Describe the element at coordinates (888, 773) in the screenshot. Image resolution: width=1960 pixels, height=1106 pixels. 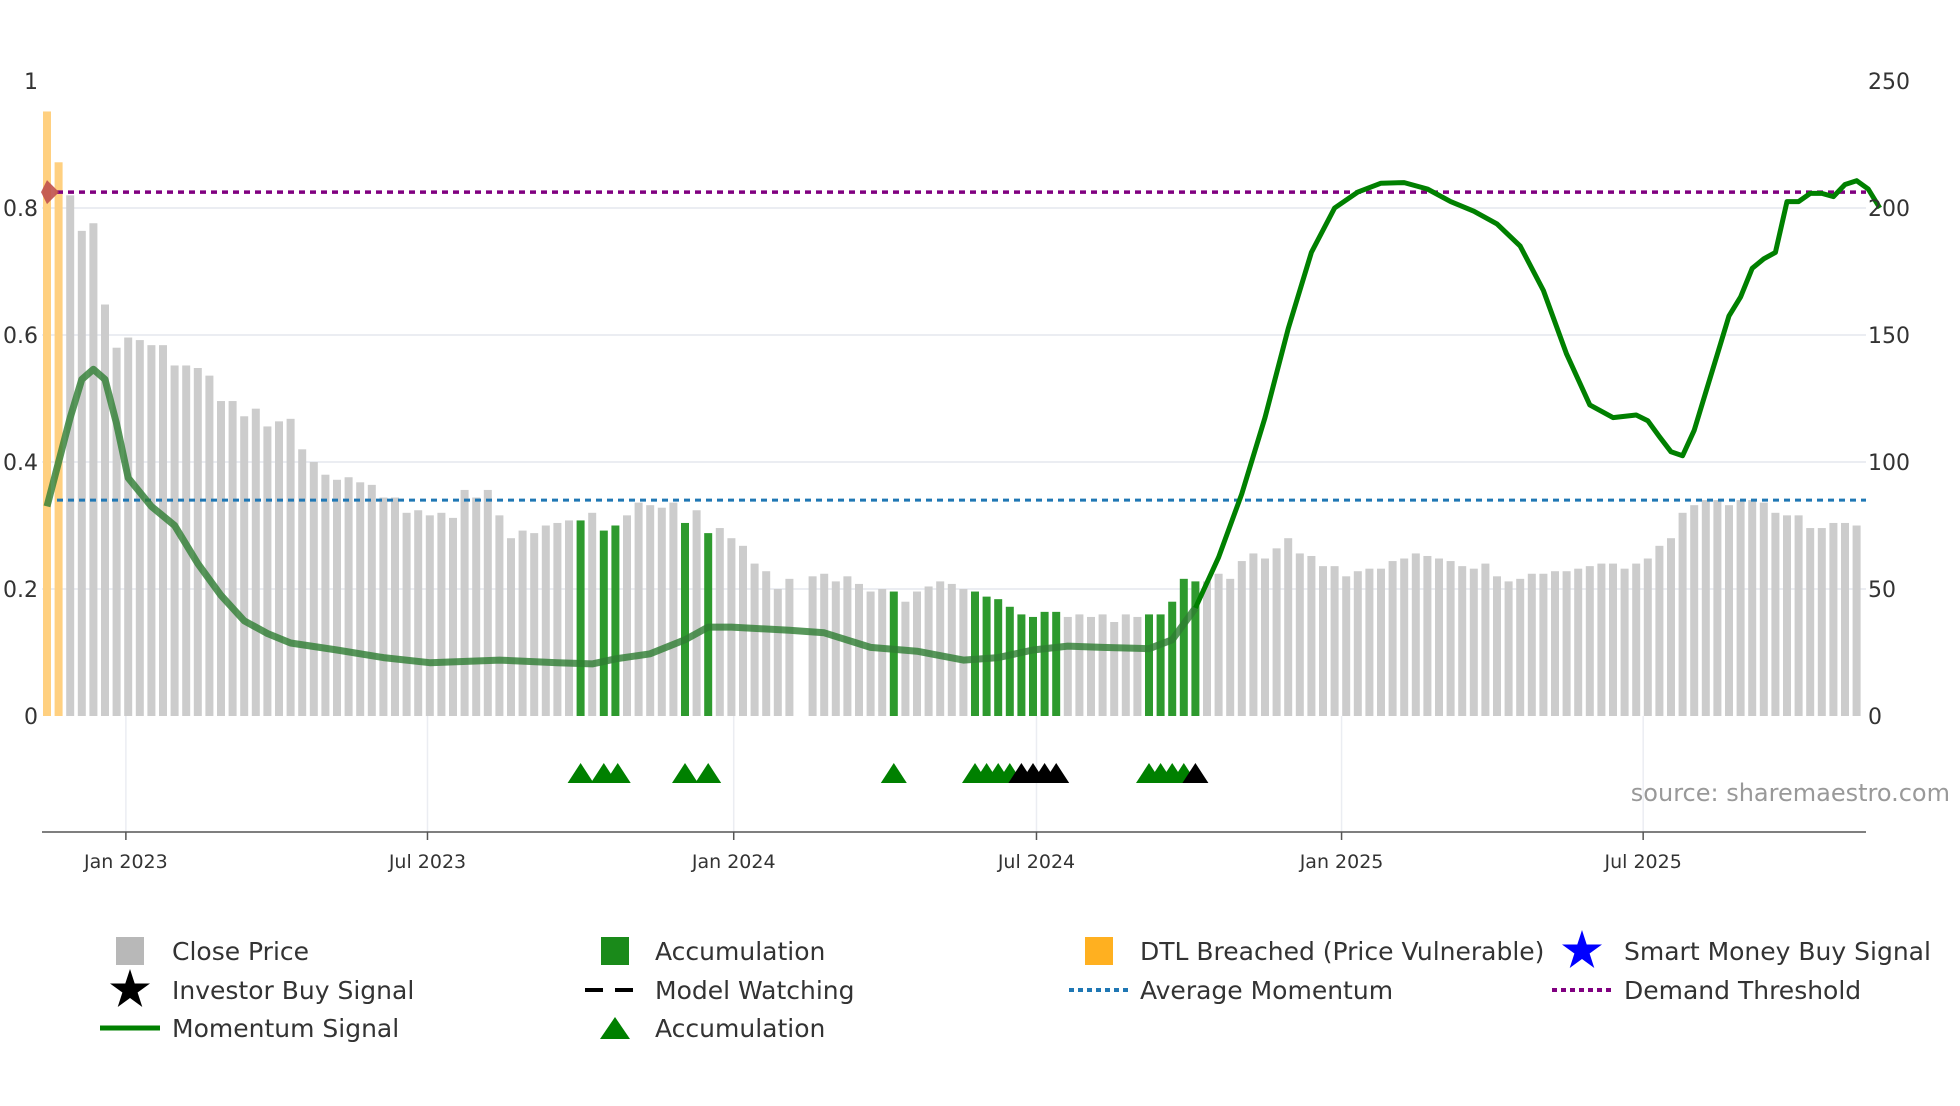
I see `signal-markers` at that location.